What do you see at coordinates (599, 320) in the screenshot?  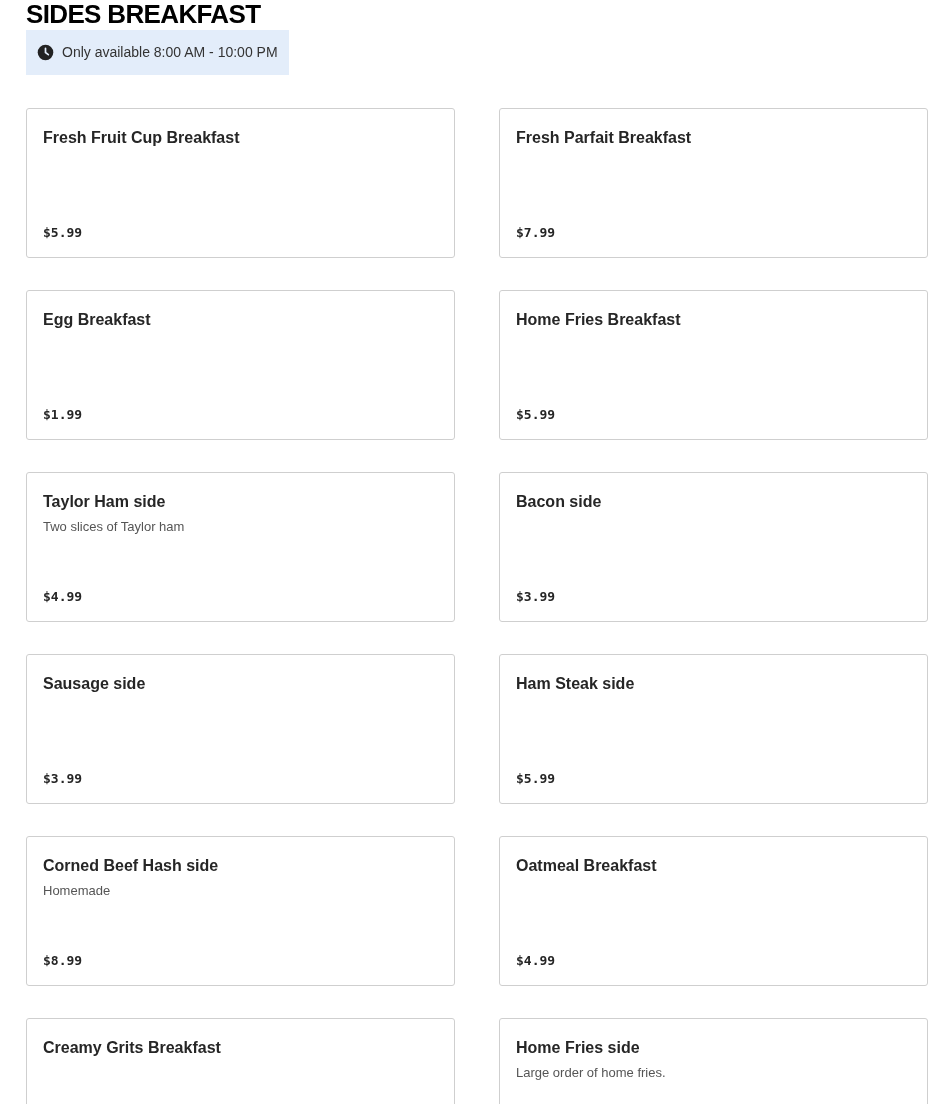 I see `item-name: Home Fries Breakfast` at bounding box center [599, 320].